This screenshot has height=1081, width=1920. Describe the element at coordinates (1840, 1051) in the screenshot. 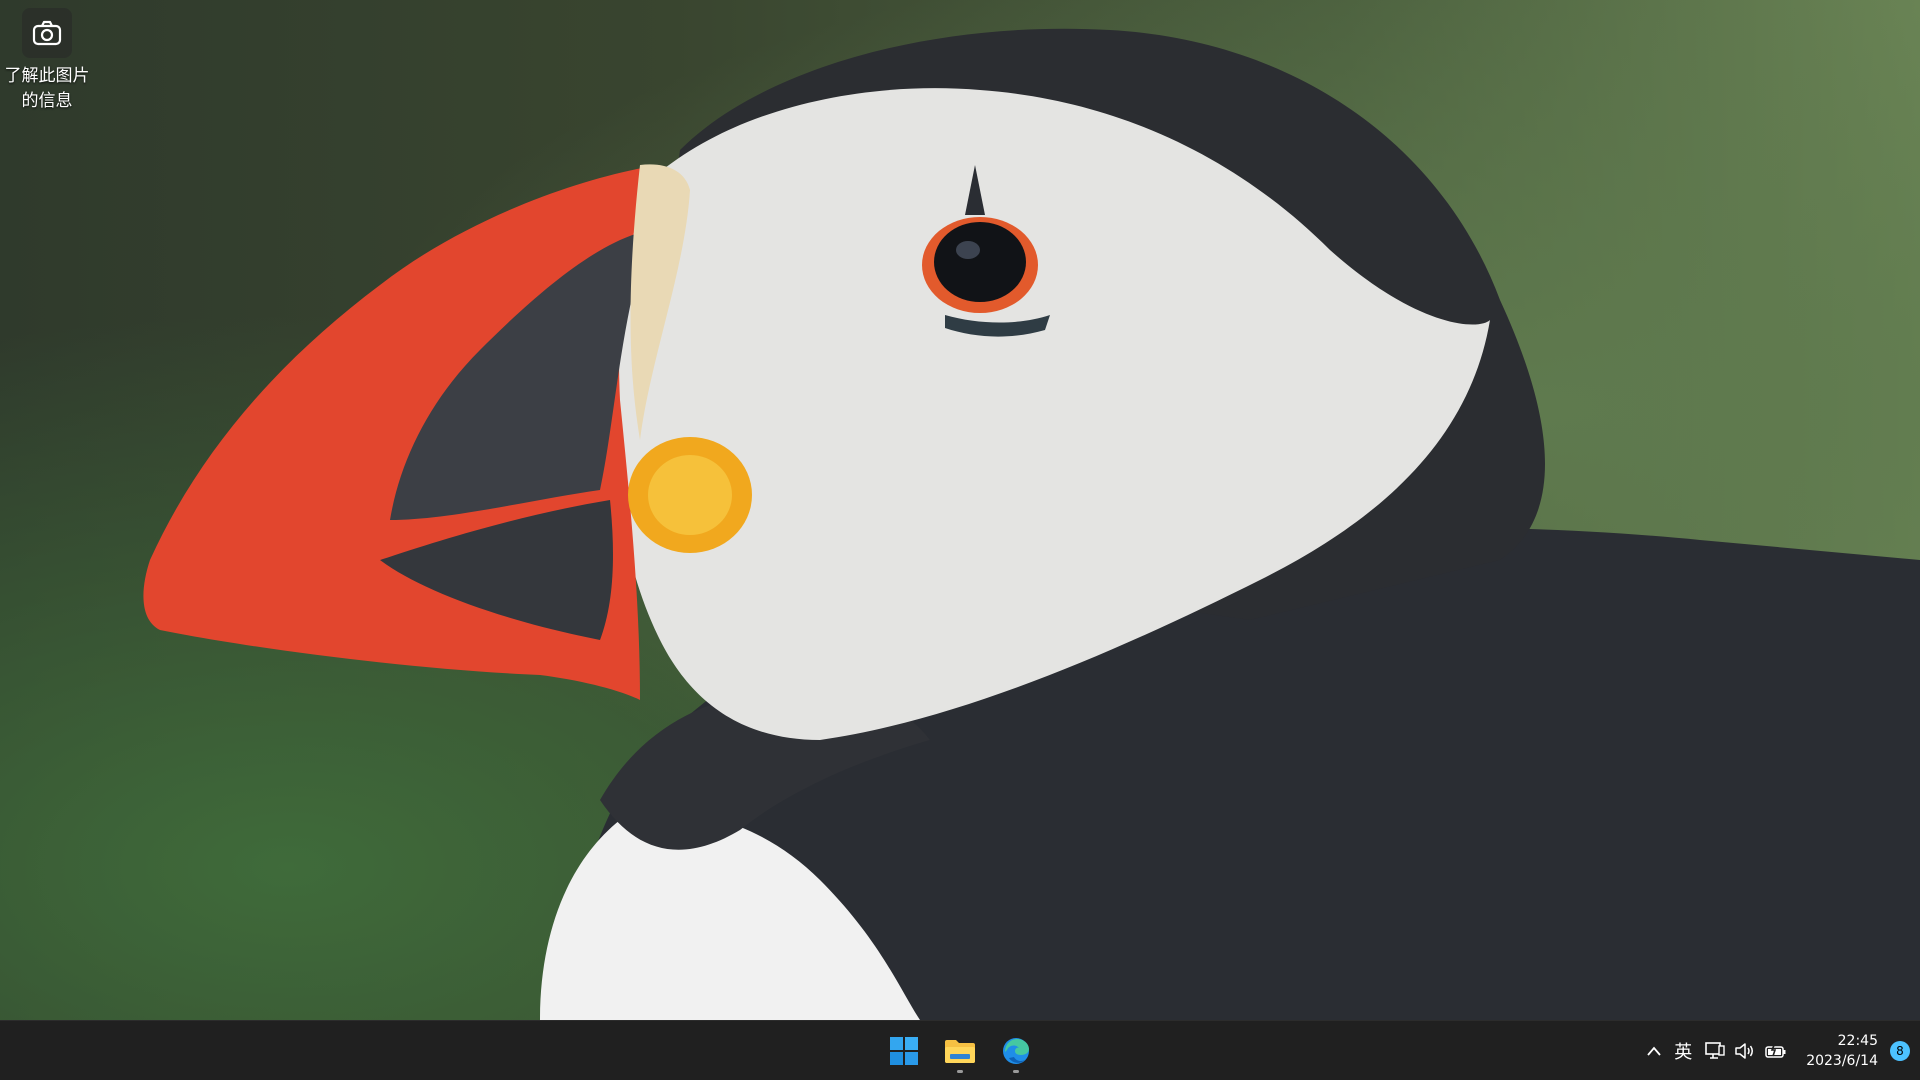

I see `clock: 22:45 2023/6/14` at that location.